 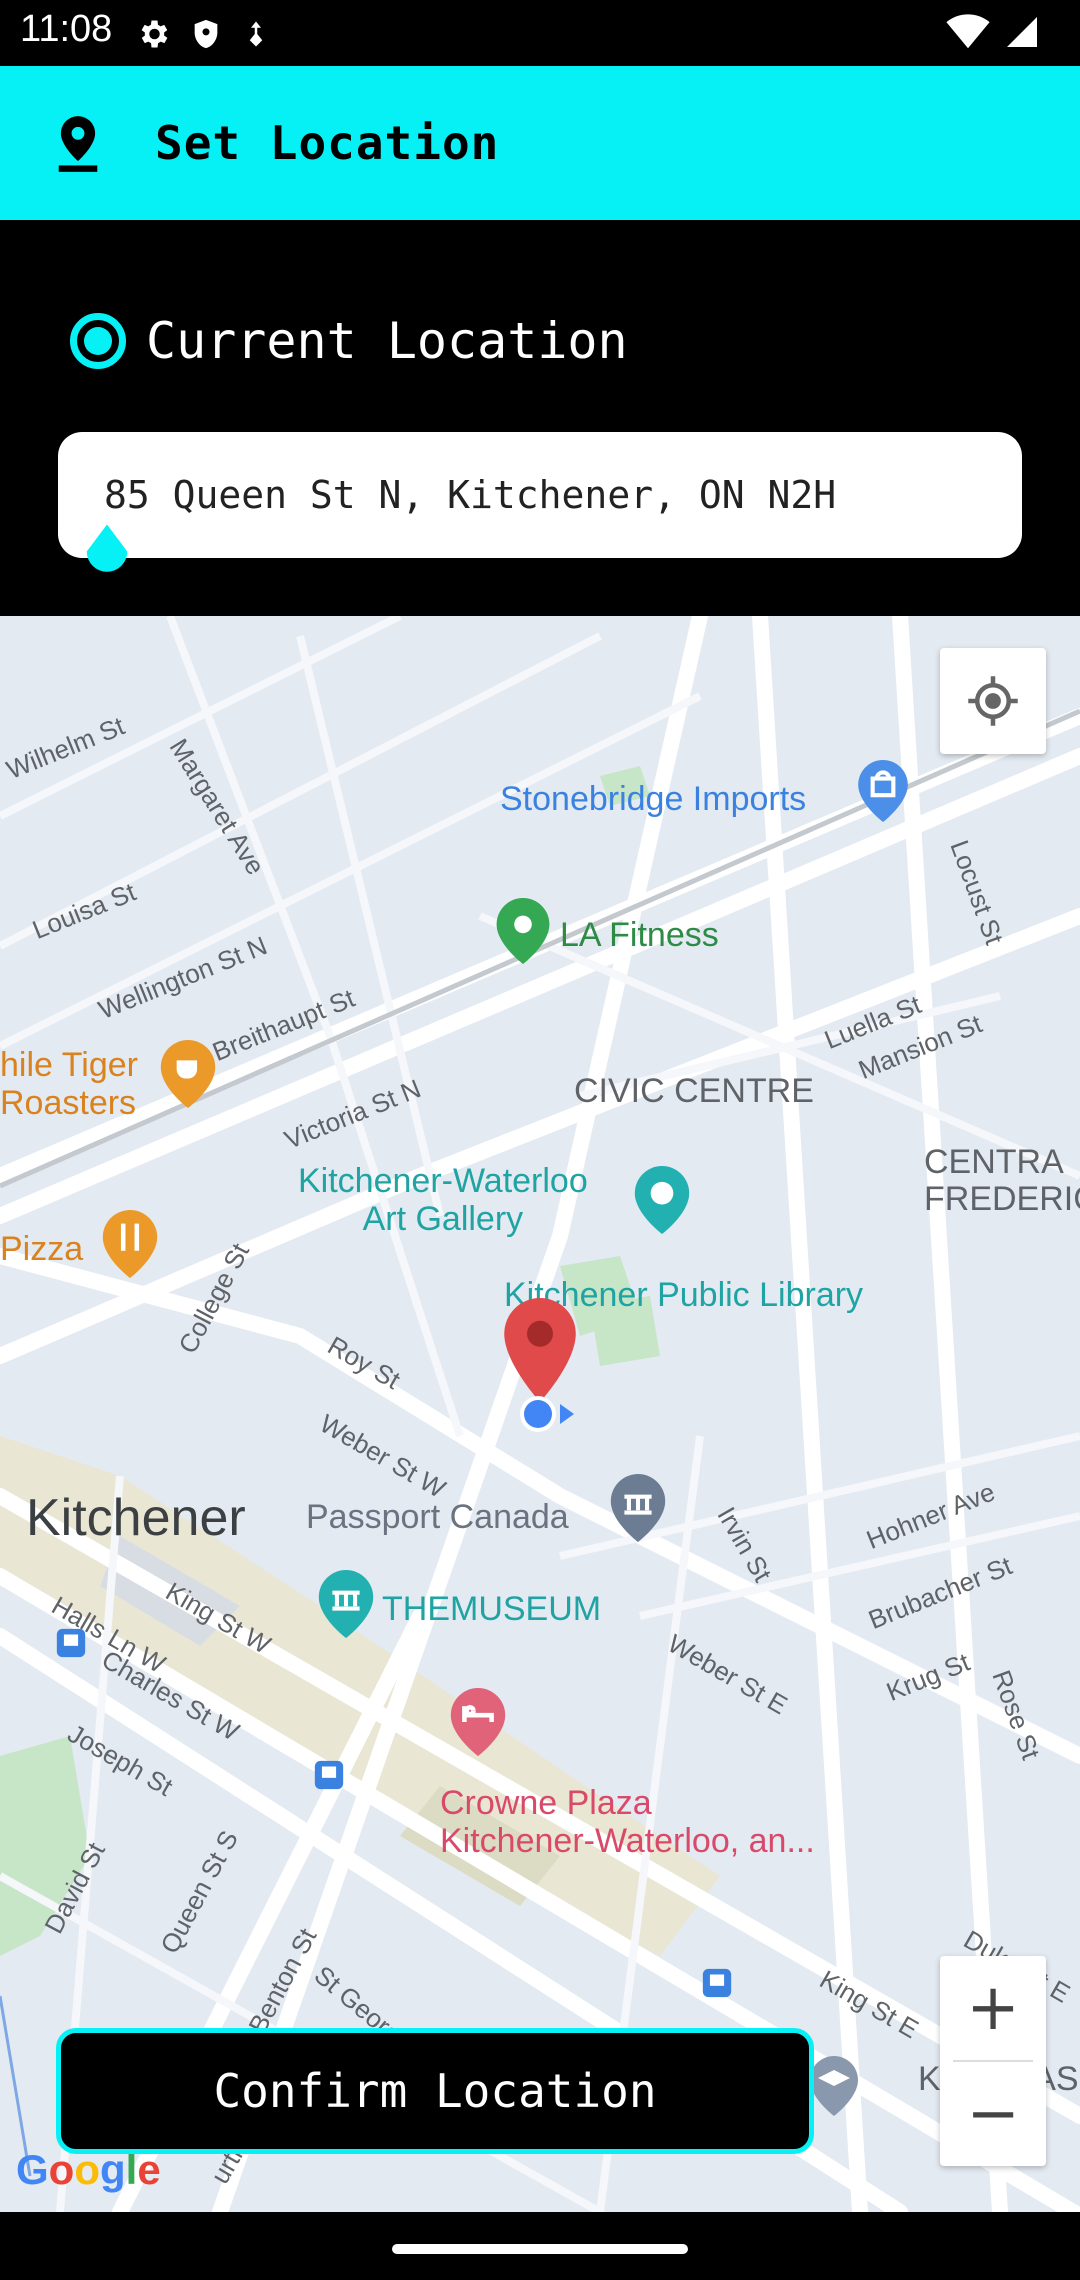 I want to click on poi-label: hile Tiger Roasters, so click(x=69, y=1084).